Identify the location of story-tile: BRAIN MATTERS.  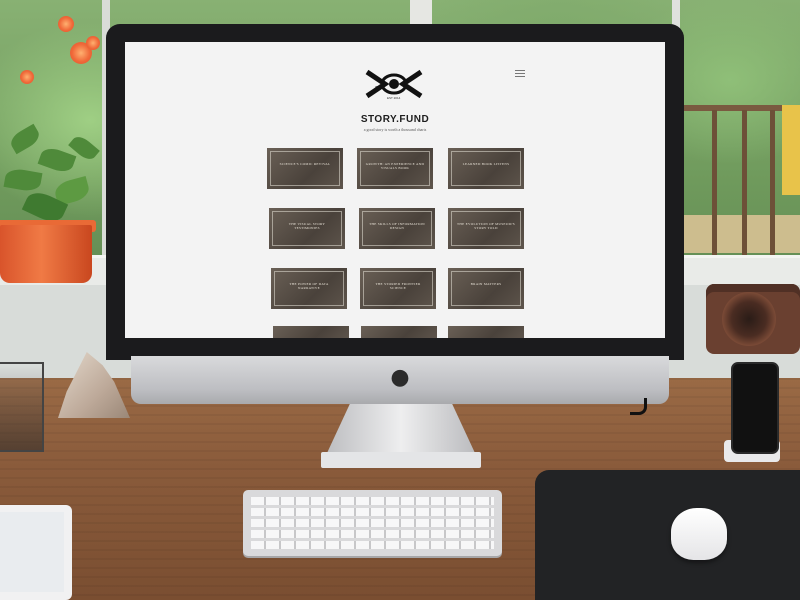
(486, 288).